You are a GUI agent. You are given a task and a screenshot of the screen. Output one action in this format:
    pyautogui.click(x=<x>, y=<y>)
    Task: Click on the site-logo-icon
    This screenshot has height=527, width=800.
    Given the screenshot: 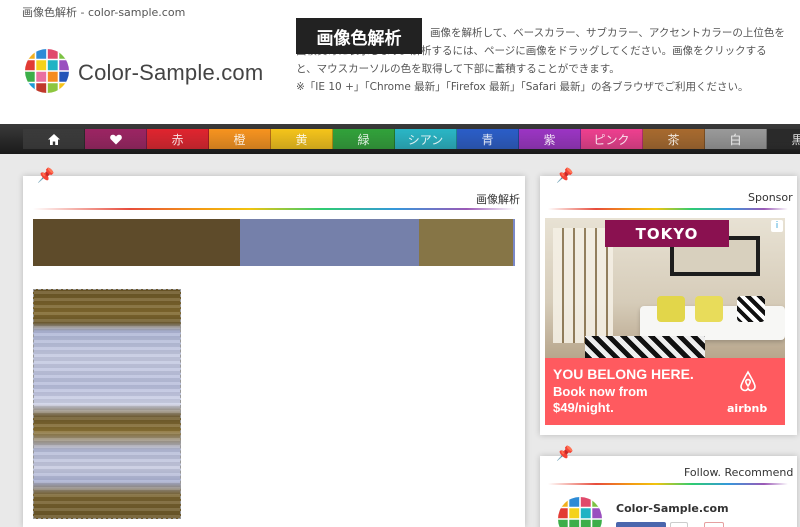 What is the action you would take?
    pyautogui.click(x=47, y=71)
    